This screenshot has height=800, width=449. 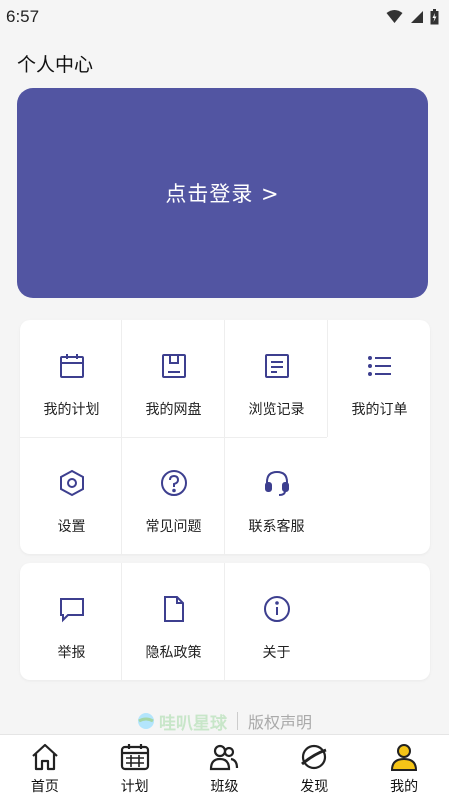 I want to click on footer-note: 哇叭星球 版权声明, so click(x=224, y=721).